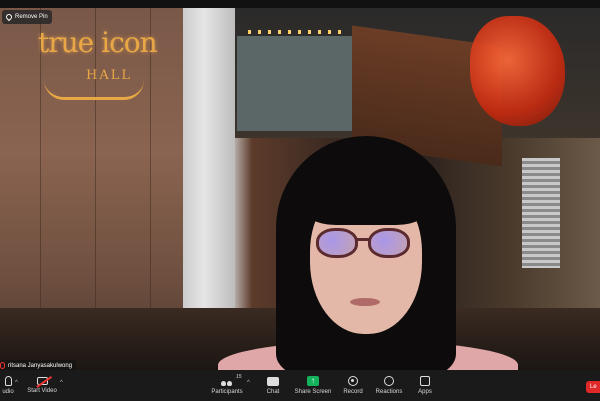 This screenshot has height=401, width=600. I want to click on record-button: Record, so click(353, 385).